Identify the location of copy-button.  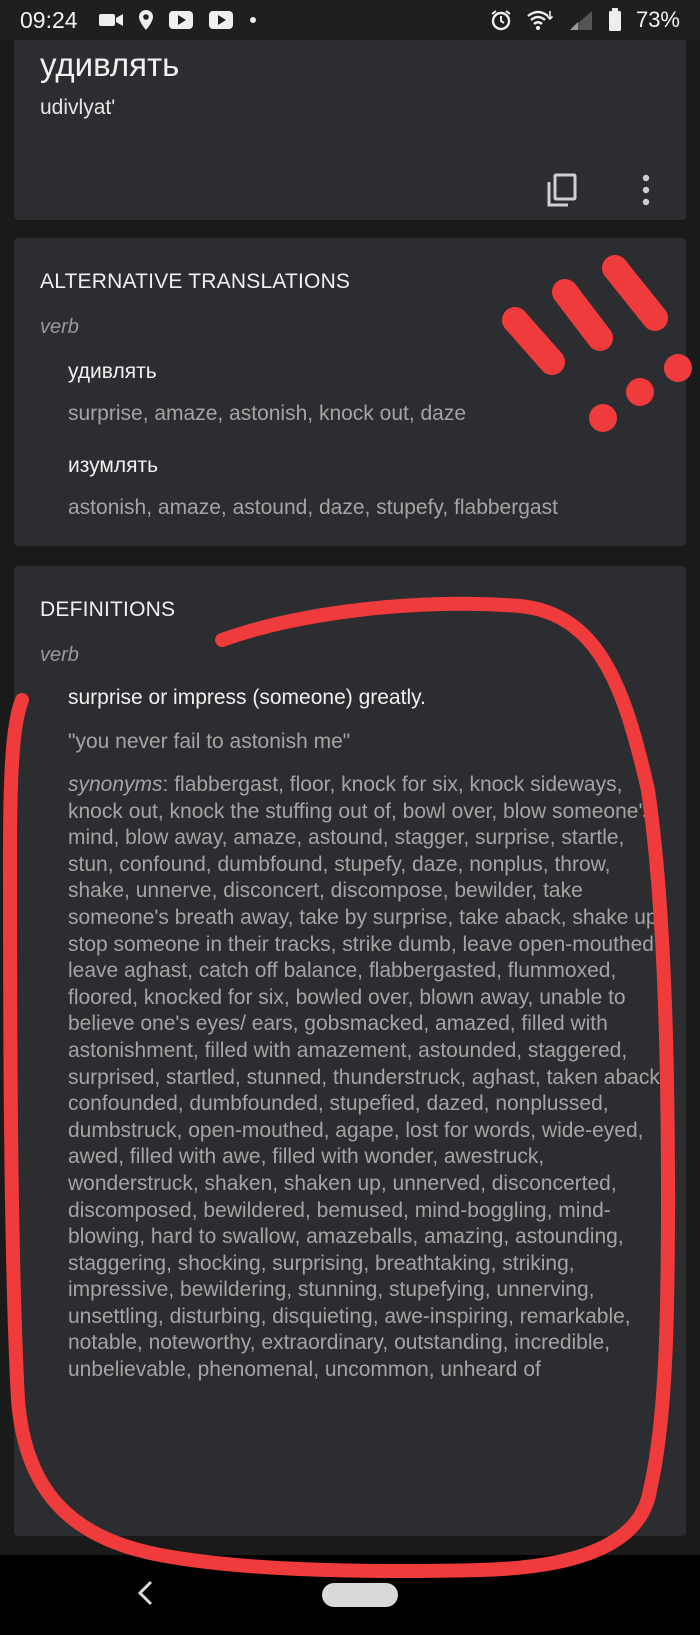
(562, 192).